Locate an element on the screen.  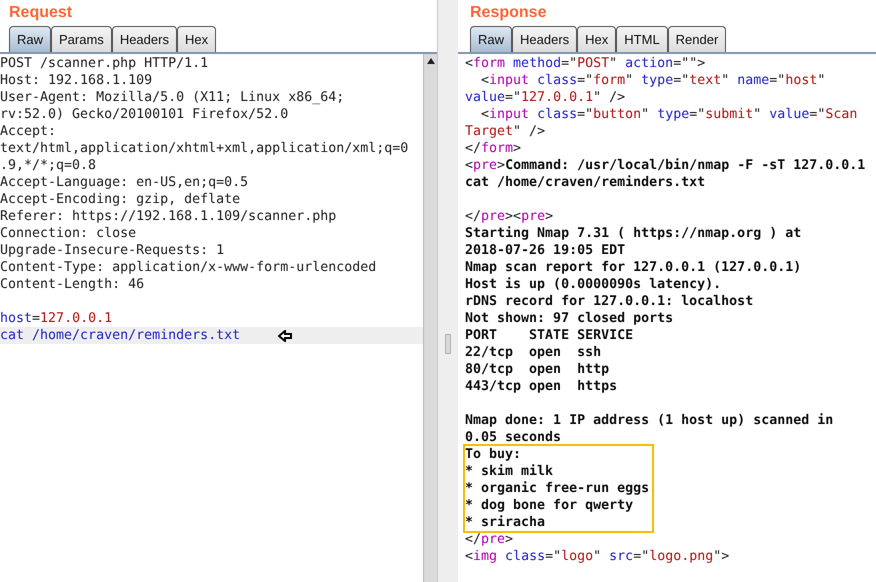
code-line: 22/tcp open ssh is located at coordinates (533, 352).